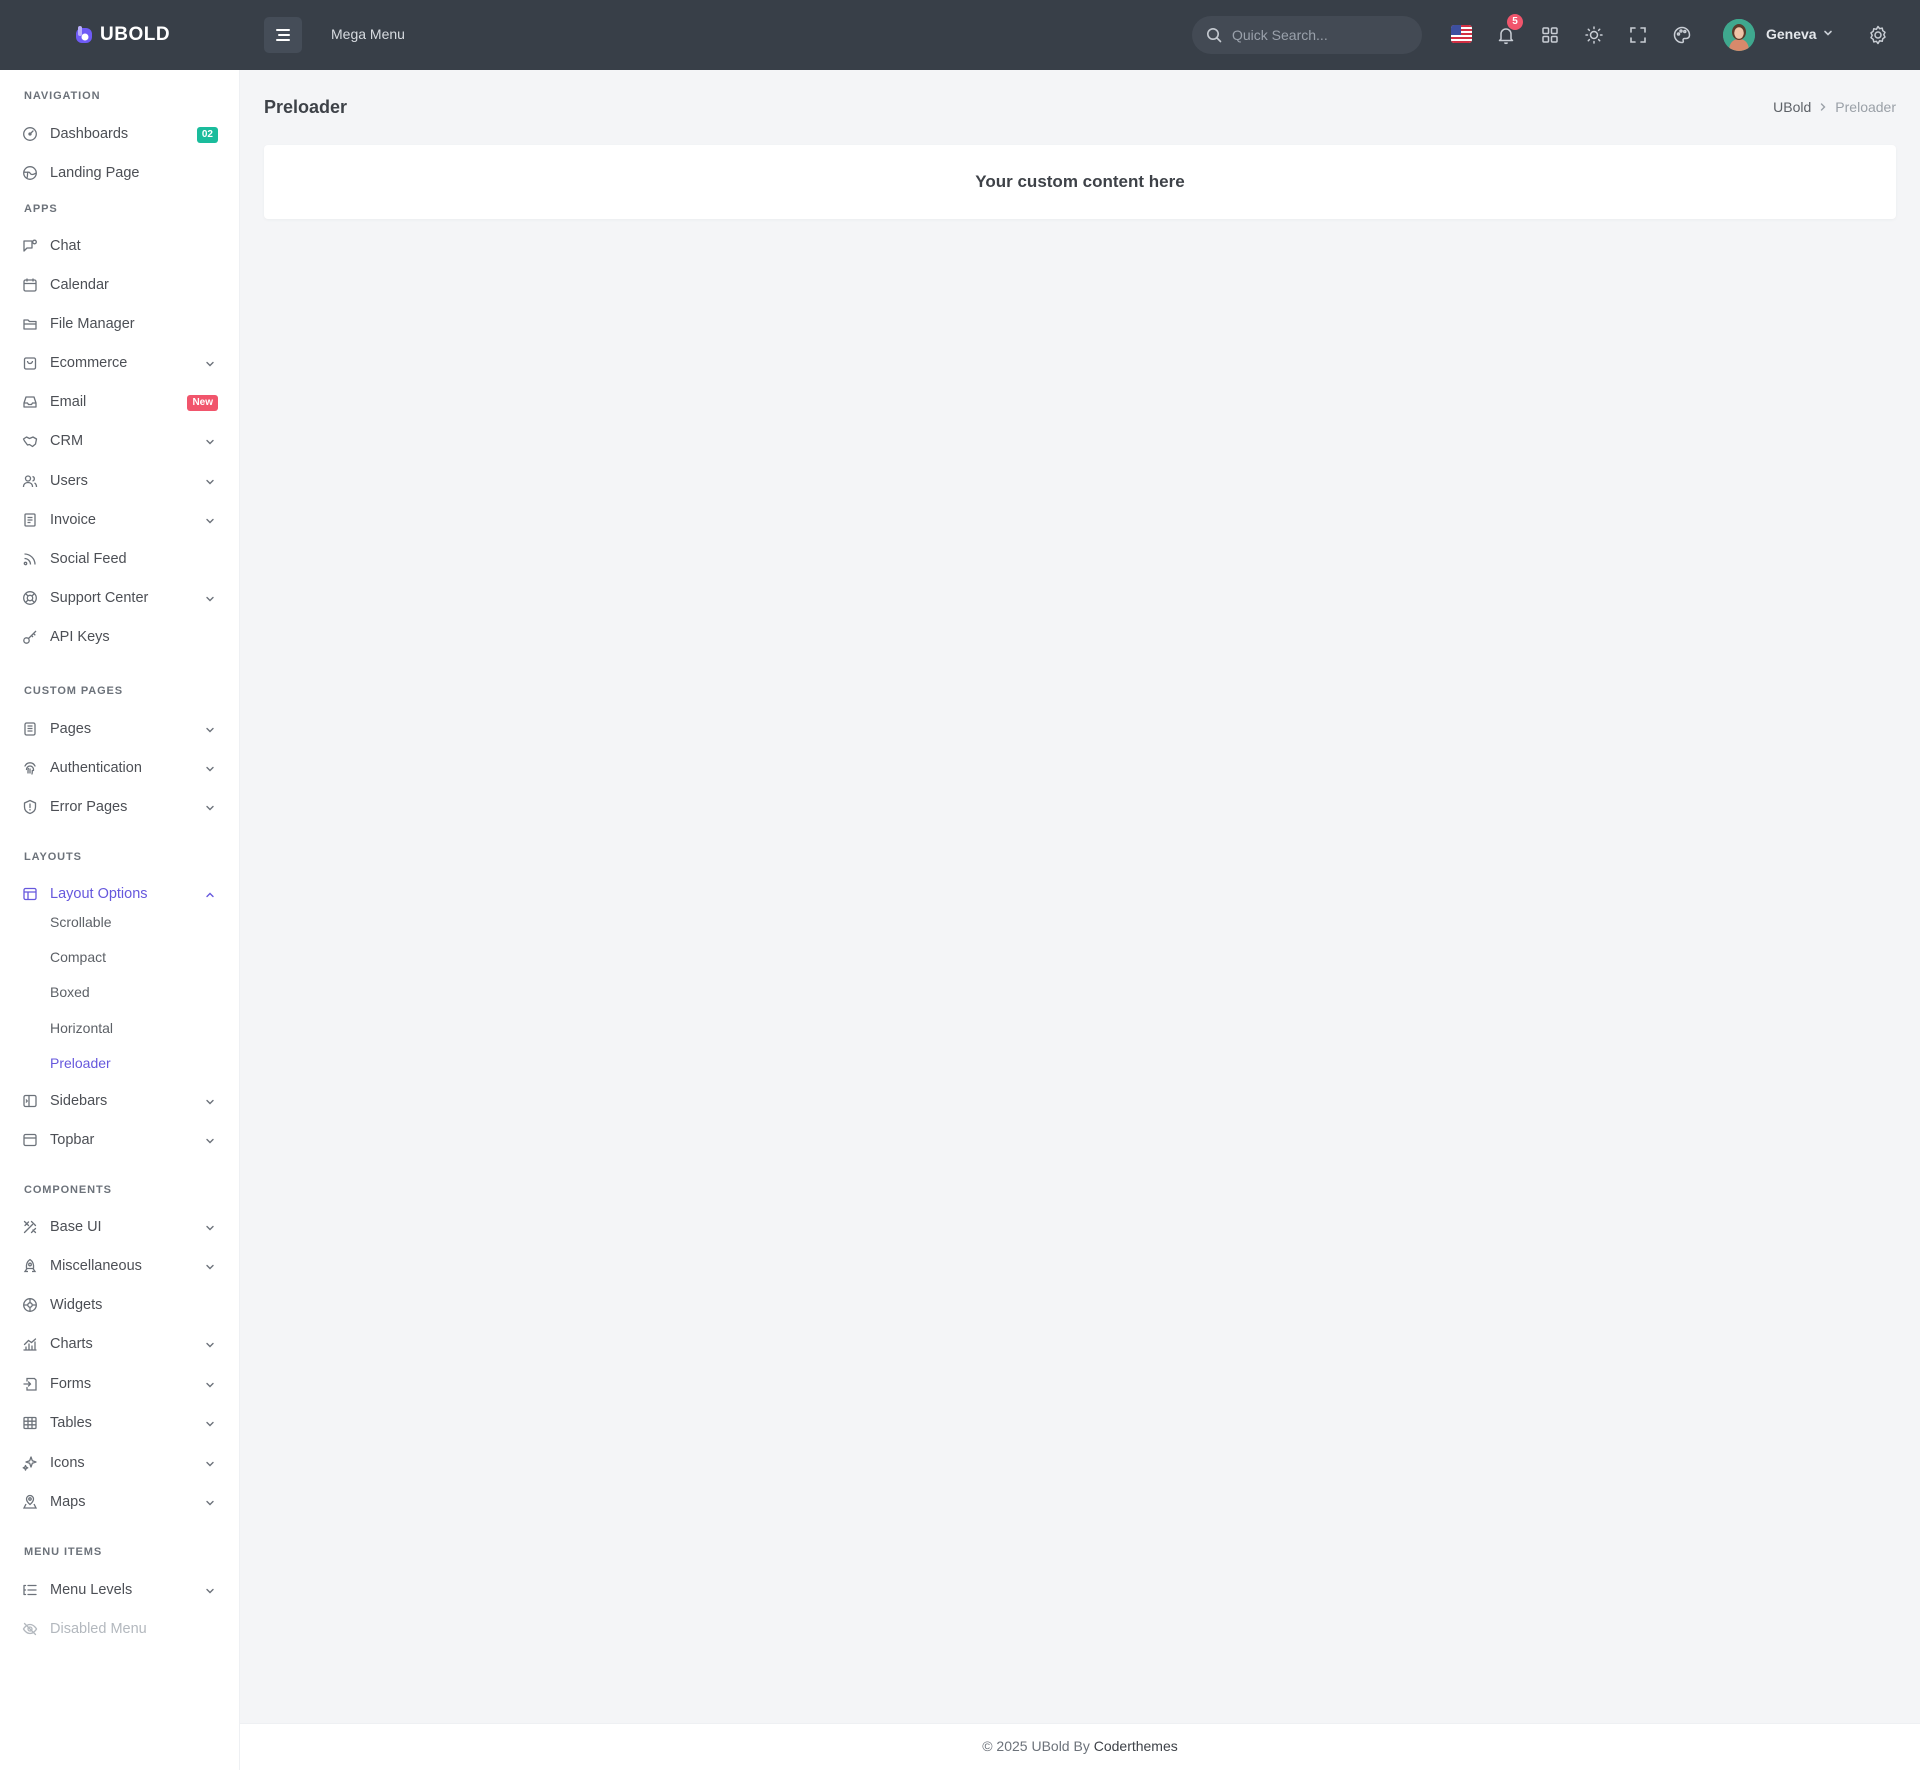 The height and width of the screenshot is (1770, 1920). I want to click on sidebar-item-label: Dashboards, so click(89, 134).